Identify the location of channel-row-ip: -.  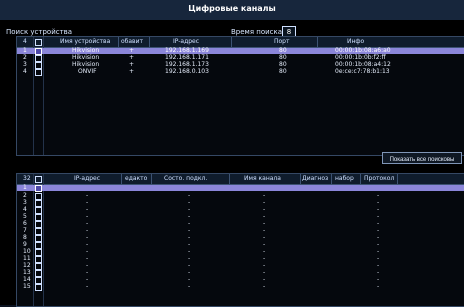
(87, 286).